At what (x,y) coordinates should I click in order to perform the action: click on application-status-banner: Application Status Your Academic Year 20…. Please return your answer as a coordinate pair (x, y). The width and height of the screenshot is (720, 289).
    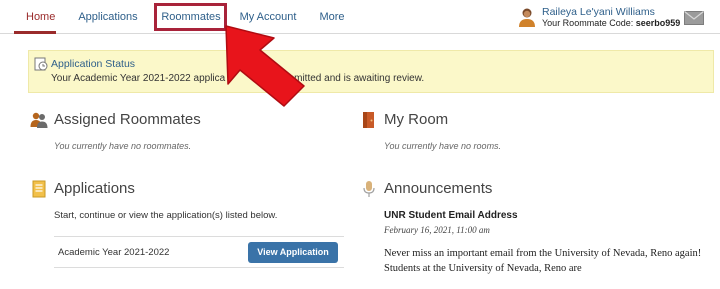
    Looking at the image, I should click on (371, 71).